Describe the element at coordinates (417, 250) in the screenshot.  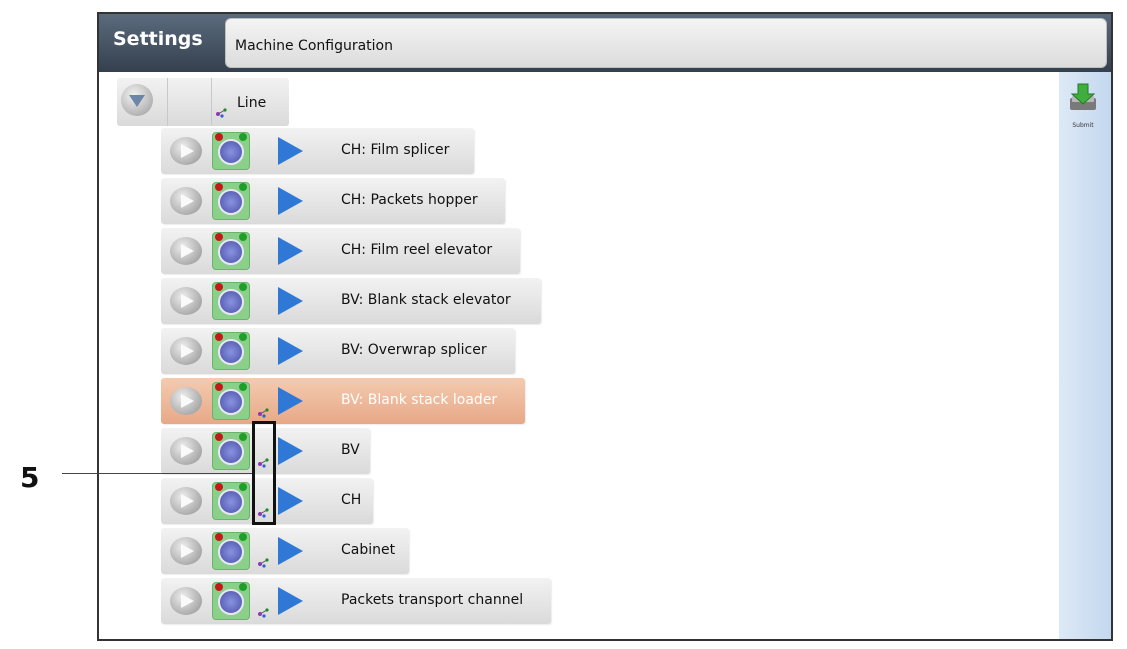
I see `tree-row-label: CH: Film reel elevator` at that location.